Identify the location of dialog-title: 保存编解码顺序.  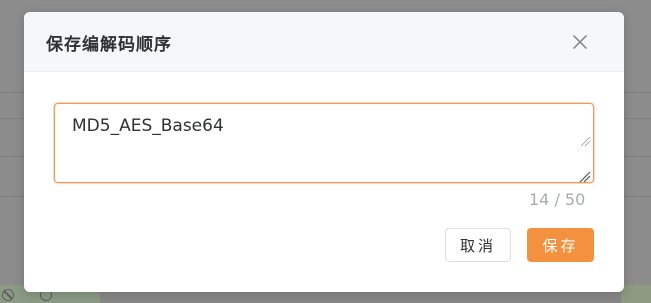
(109, 45).